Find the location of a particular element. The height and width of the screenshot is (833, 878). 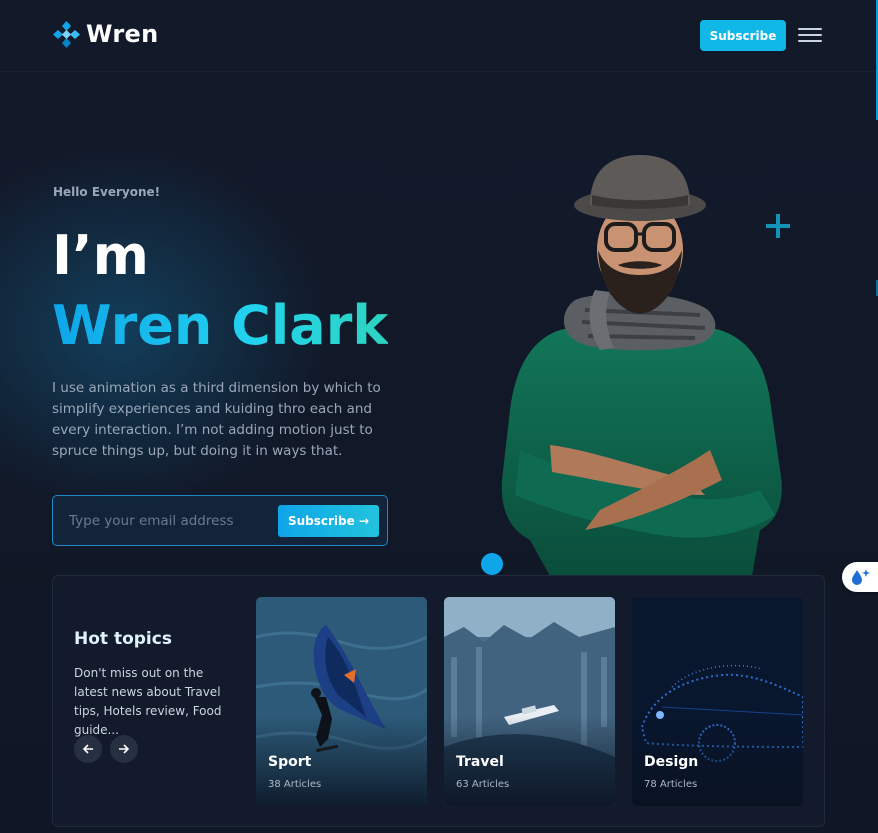

logo: Wren is located at coordinates (105, 34).